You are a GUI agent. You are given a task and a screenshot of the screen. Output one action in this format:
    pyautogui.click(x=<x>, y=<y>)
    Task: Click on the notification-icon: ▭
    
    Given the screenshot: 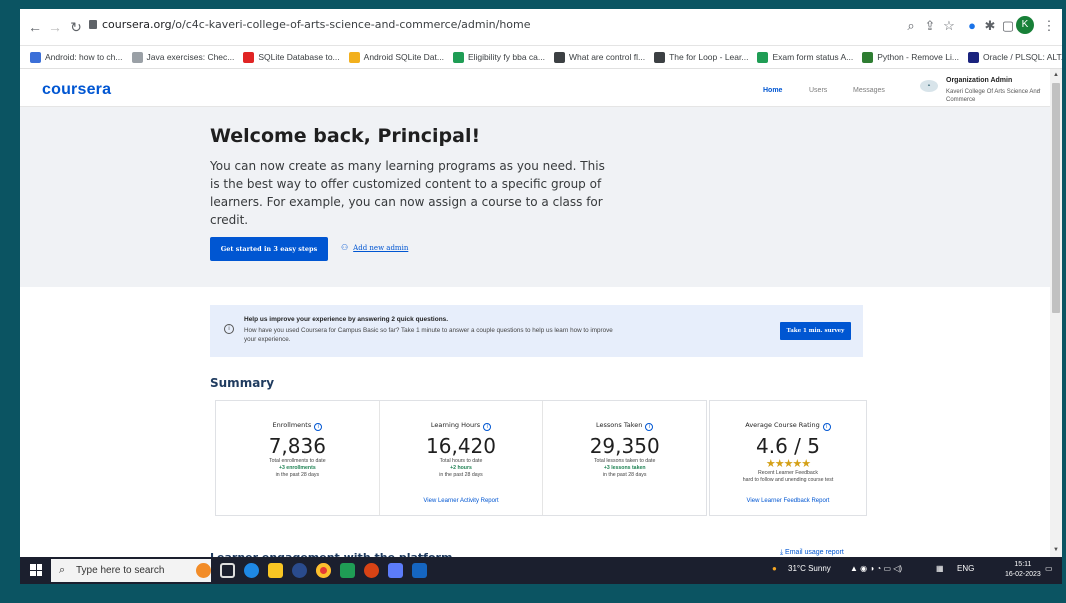 What is the action you would take?
    pyautogui.click(x=1049, y=568)
    